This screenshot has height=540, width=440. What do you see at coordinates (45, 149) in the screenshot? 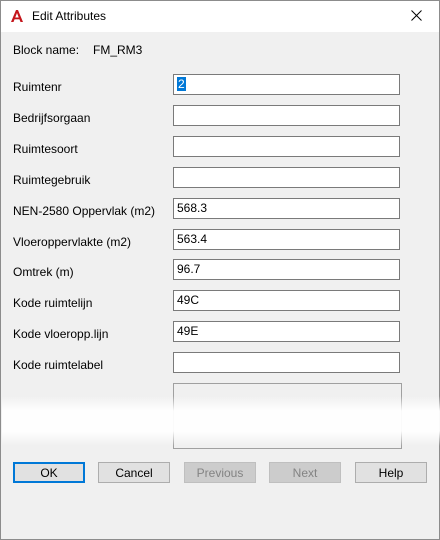
I see `attribute-label-ruimtesoort: Ruimtesoort` at bounding box center [45, 149].